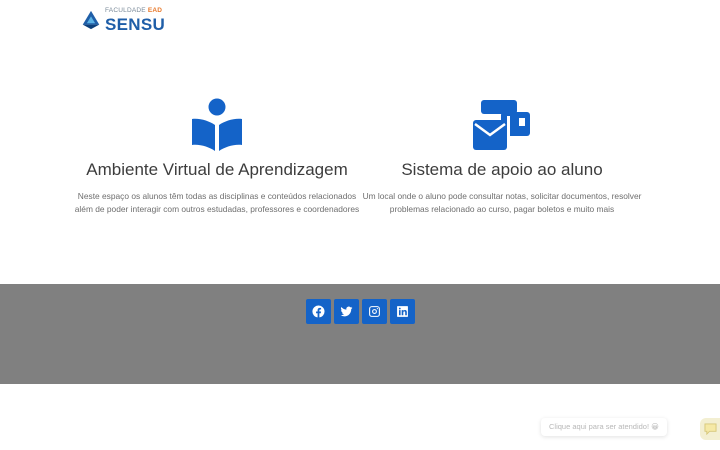 The width and height of the screenshot is (720, 450). Describe the element at coordinates (134, 10) in the screenshot. I see `logo-subtitle: FACULDADE EAD` at that location.